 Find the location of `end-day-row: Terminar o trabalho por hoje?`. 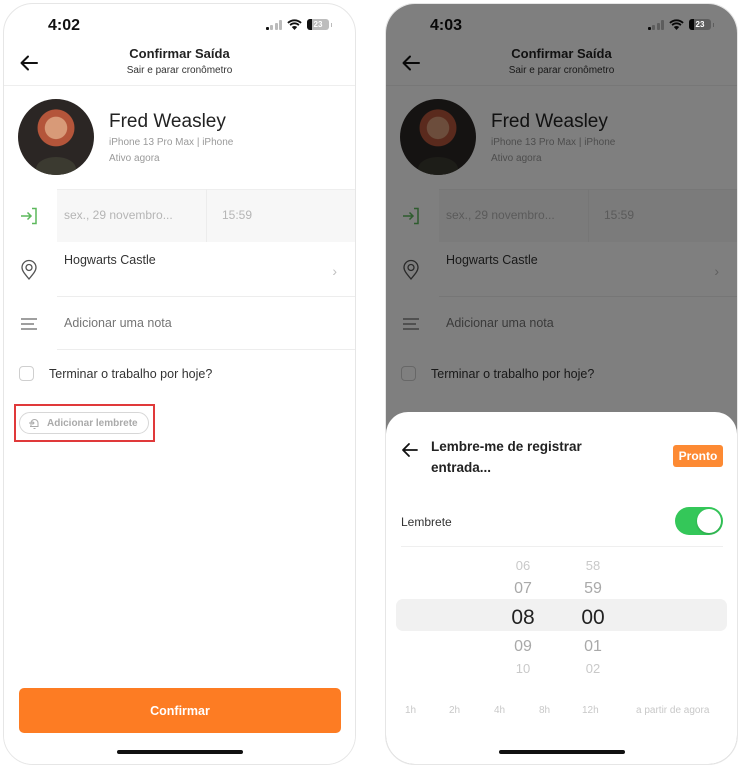

end-day-row: Terminar o trabalho por hoje? is located at coordinates (179, 374).